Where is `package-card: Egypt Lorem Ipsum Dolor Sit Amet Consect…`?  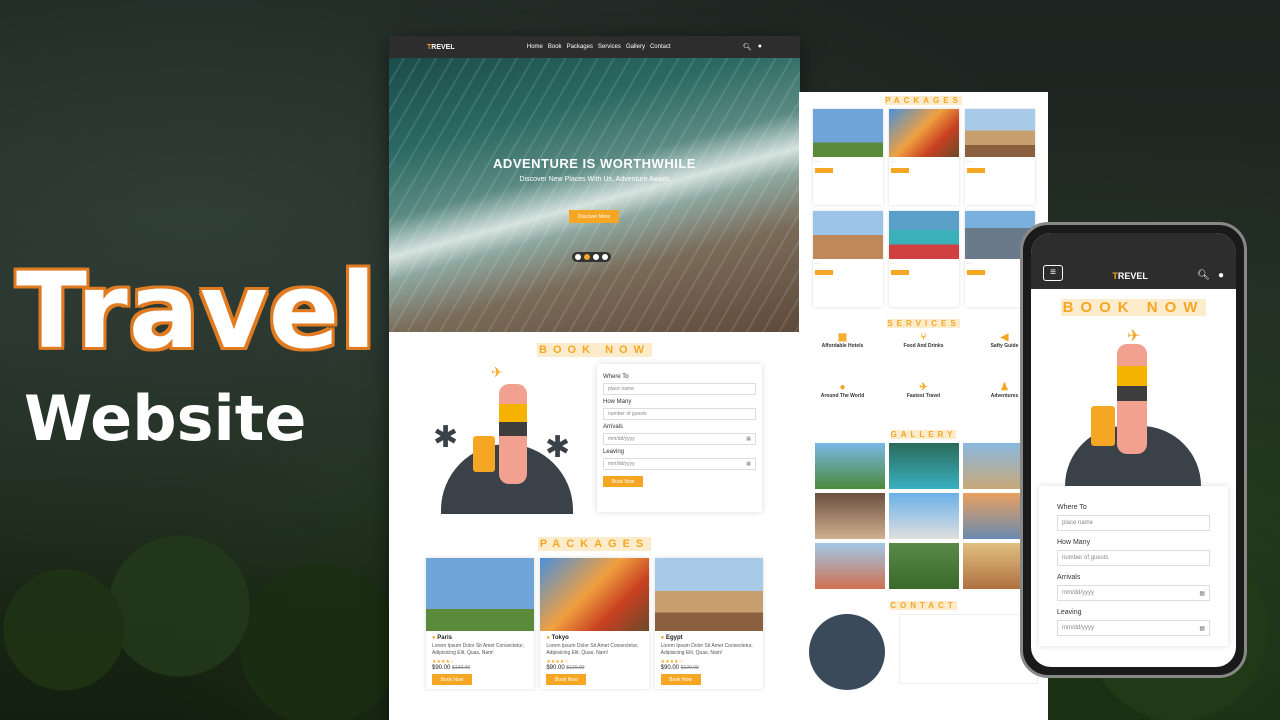 package-card: Egypt Lorem Ipsum Dolor Sit Amet Consect… is located at coordinates (708, 623).